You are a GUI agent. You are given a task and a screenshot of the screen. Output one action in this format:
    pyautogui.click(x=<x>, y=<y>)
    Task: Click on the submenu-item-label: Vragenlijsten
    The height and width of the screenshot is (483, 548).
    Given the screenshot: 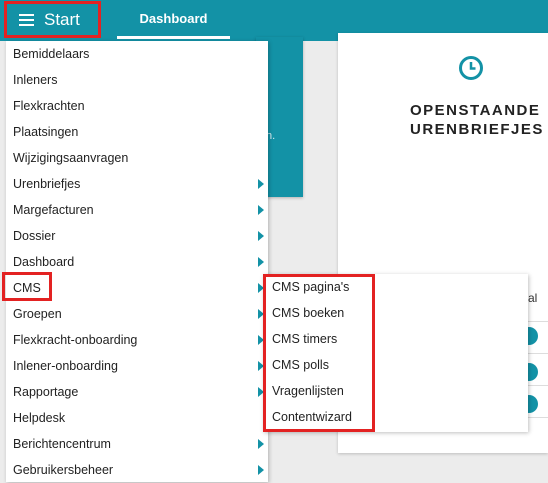 What is the action you would take?
    pyautogui.click(x=308, y=391)
    